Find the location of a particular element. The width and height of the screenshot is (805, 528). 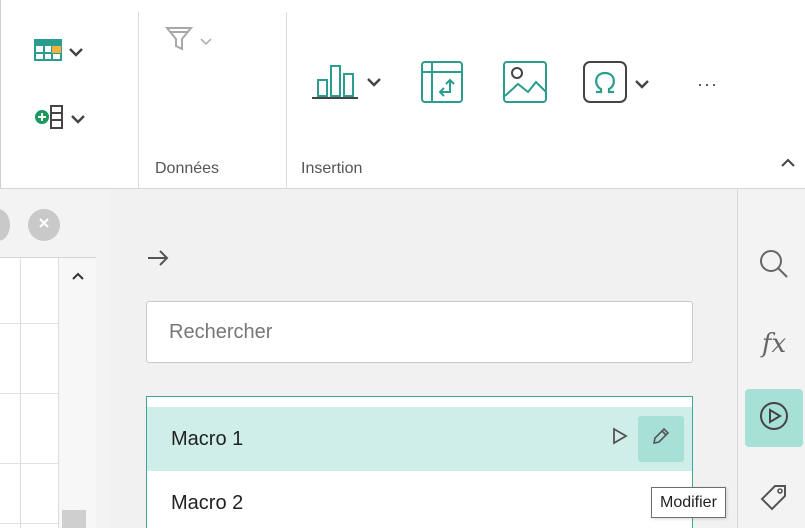

macro-label: Macro 1 is located at coordinates (207, 438).